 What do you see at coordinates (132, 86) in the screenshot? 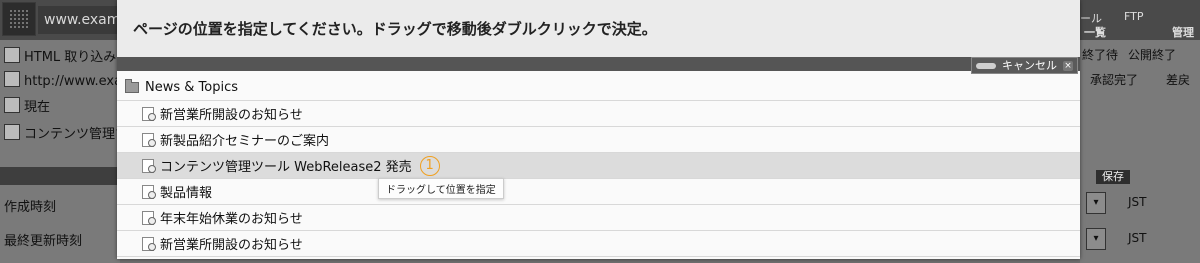
I see `folder-icon` at bounding box center [132, 86].